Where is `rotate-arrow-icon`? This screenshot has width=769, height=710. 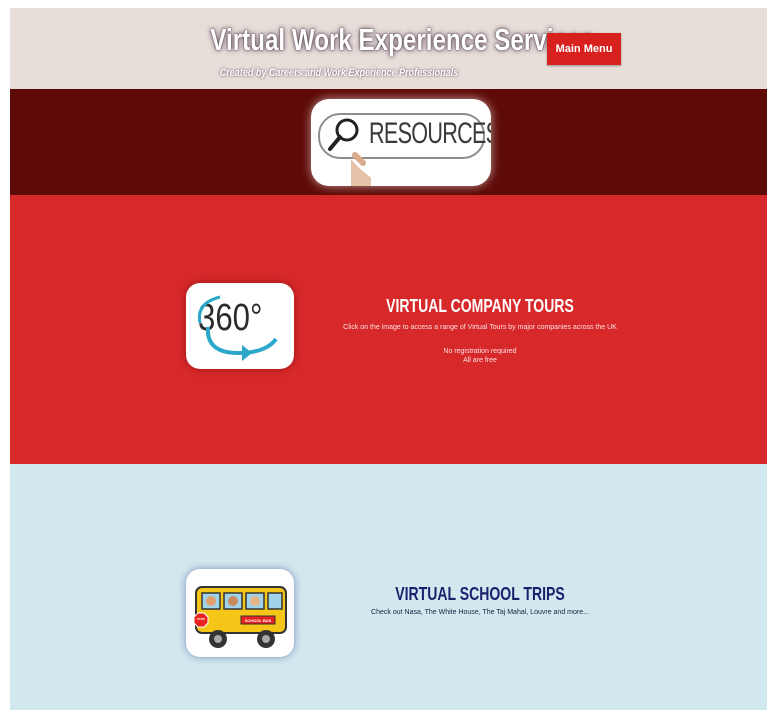
rotate-arrow-icon is located at coordinates (237, 328).